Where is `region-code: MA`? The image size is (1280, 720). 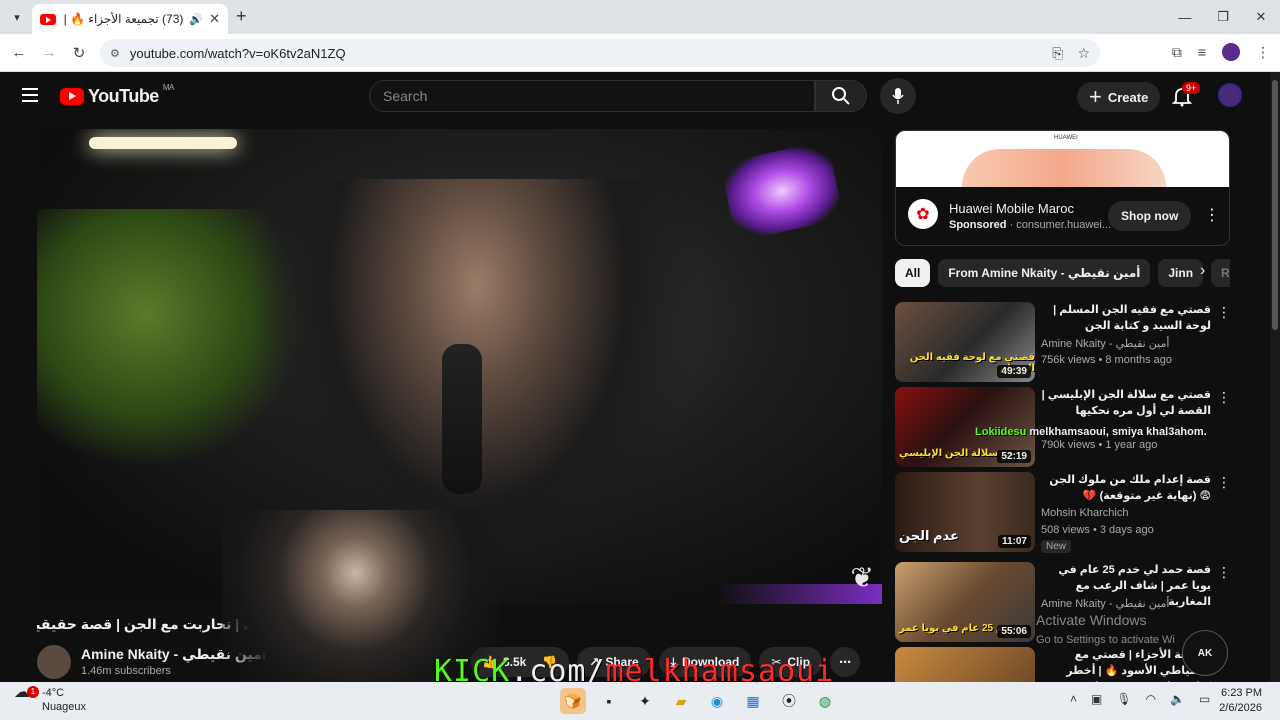
region-code: MA is located at coordinates (168, 87).